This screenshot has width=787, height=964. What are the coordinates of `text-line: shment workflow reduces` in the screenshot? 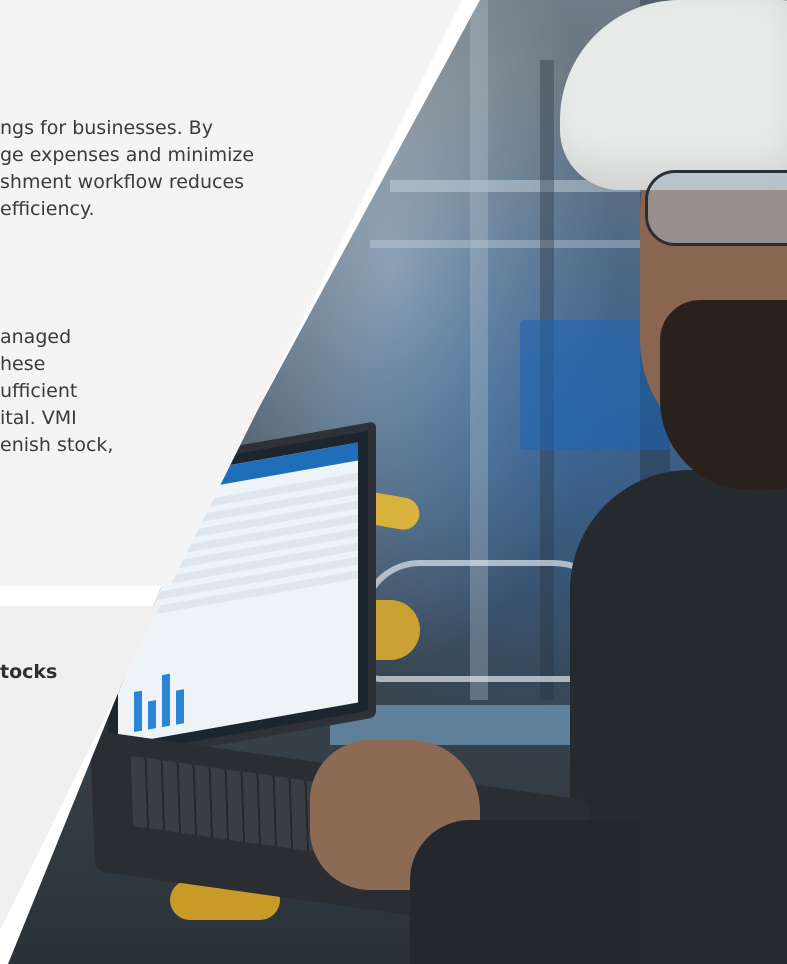 It's located at (122, 182).